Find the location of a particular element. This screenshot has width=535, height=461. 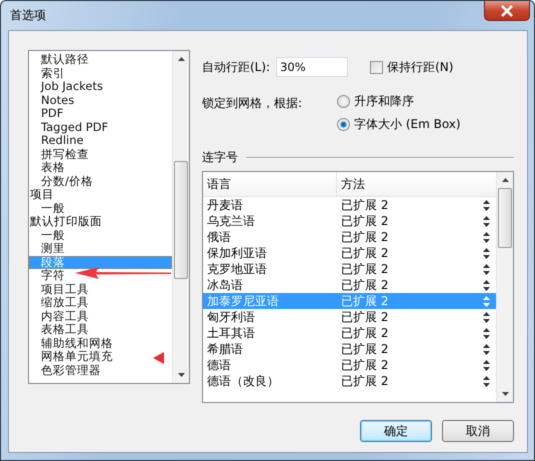

table-row: 德语（改良） 已扩展 2 is located at coordinates (349, 381).